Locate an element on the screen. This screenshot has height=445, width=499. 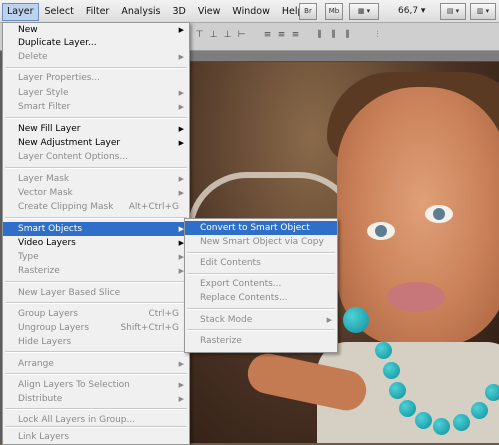
menu-item-label: Arrange is located at coordinates (36, 364).